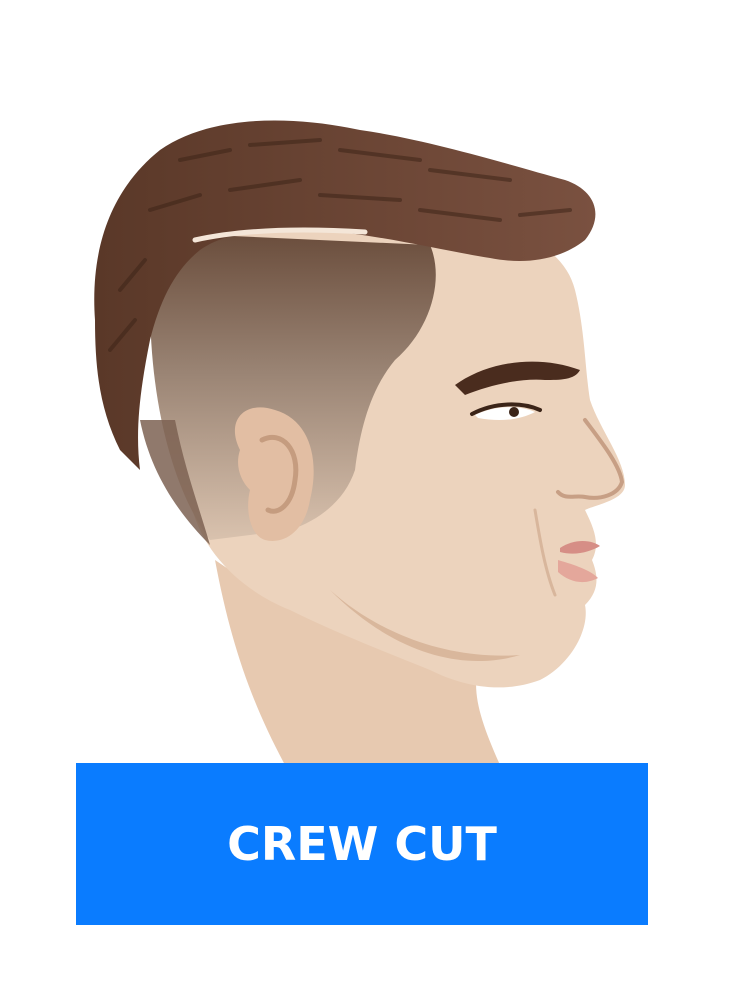 This screenshot has width=750, height=1000. I want to click on haircut-label-banner: CREW CUT, so click(362, 844).